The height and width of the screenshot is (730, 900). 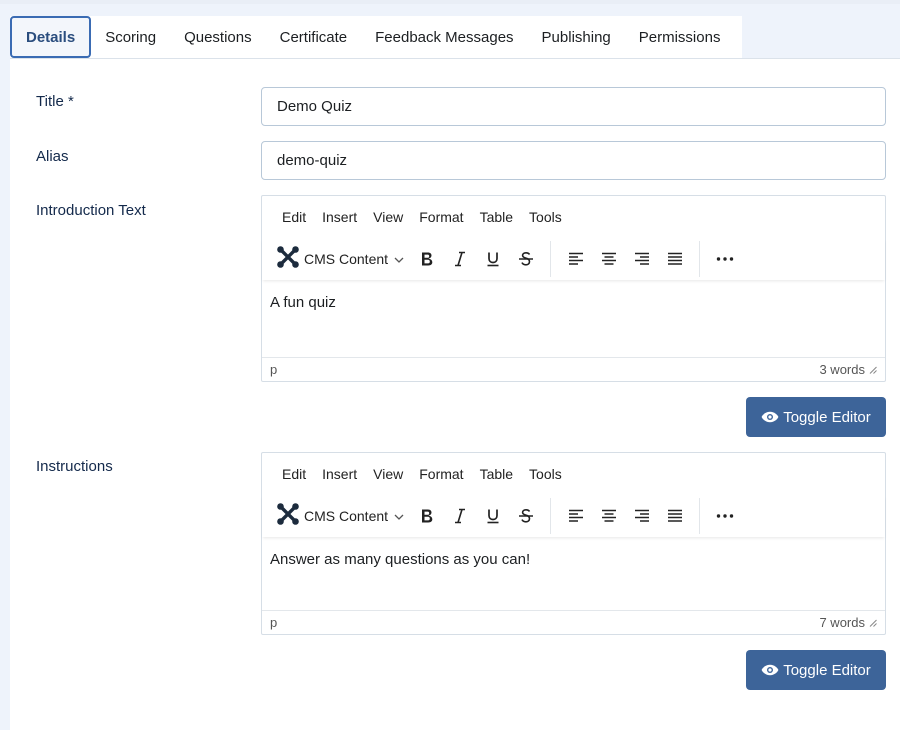 I want to click on word-count-label: 3 words, so click(x=842, y=369).